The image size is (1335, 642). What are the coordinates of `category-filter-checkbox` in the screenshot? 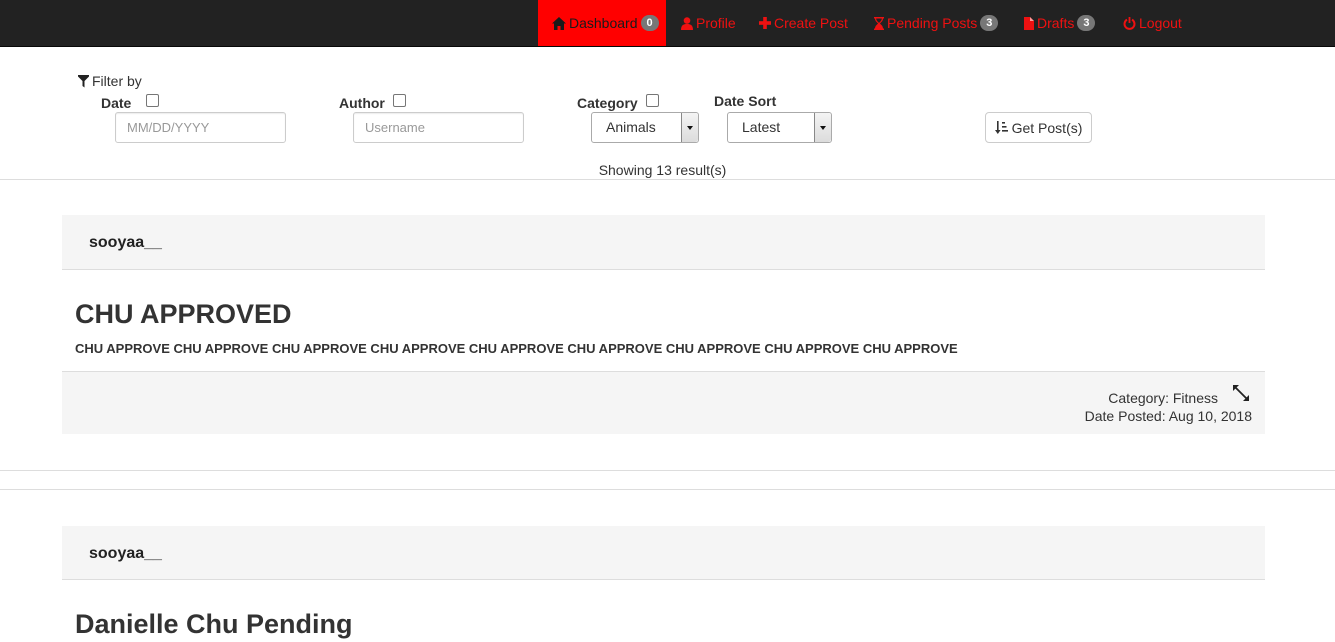 It's located at (652, 100).